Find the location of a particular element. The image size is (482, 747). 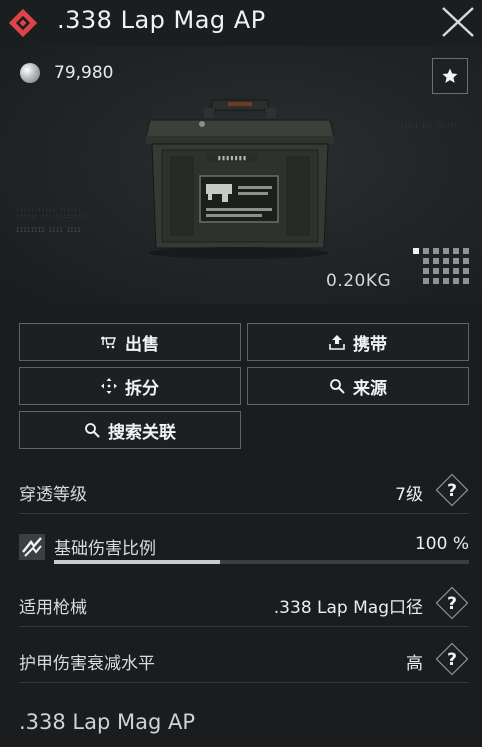

favorite-button is located at coordinates (450, 76).